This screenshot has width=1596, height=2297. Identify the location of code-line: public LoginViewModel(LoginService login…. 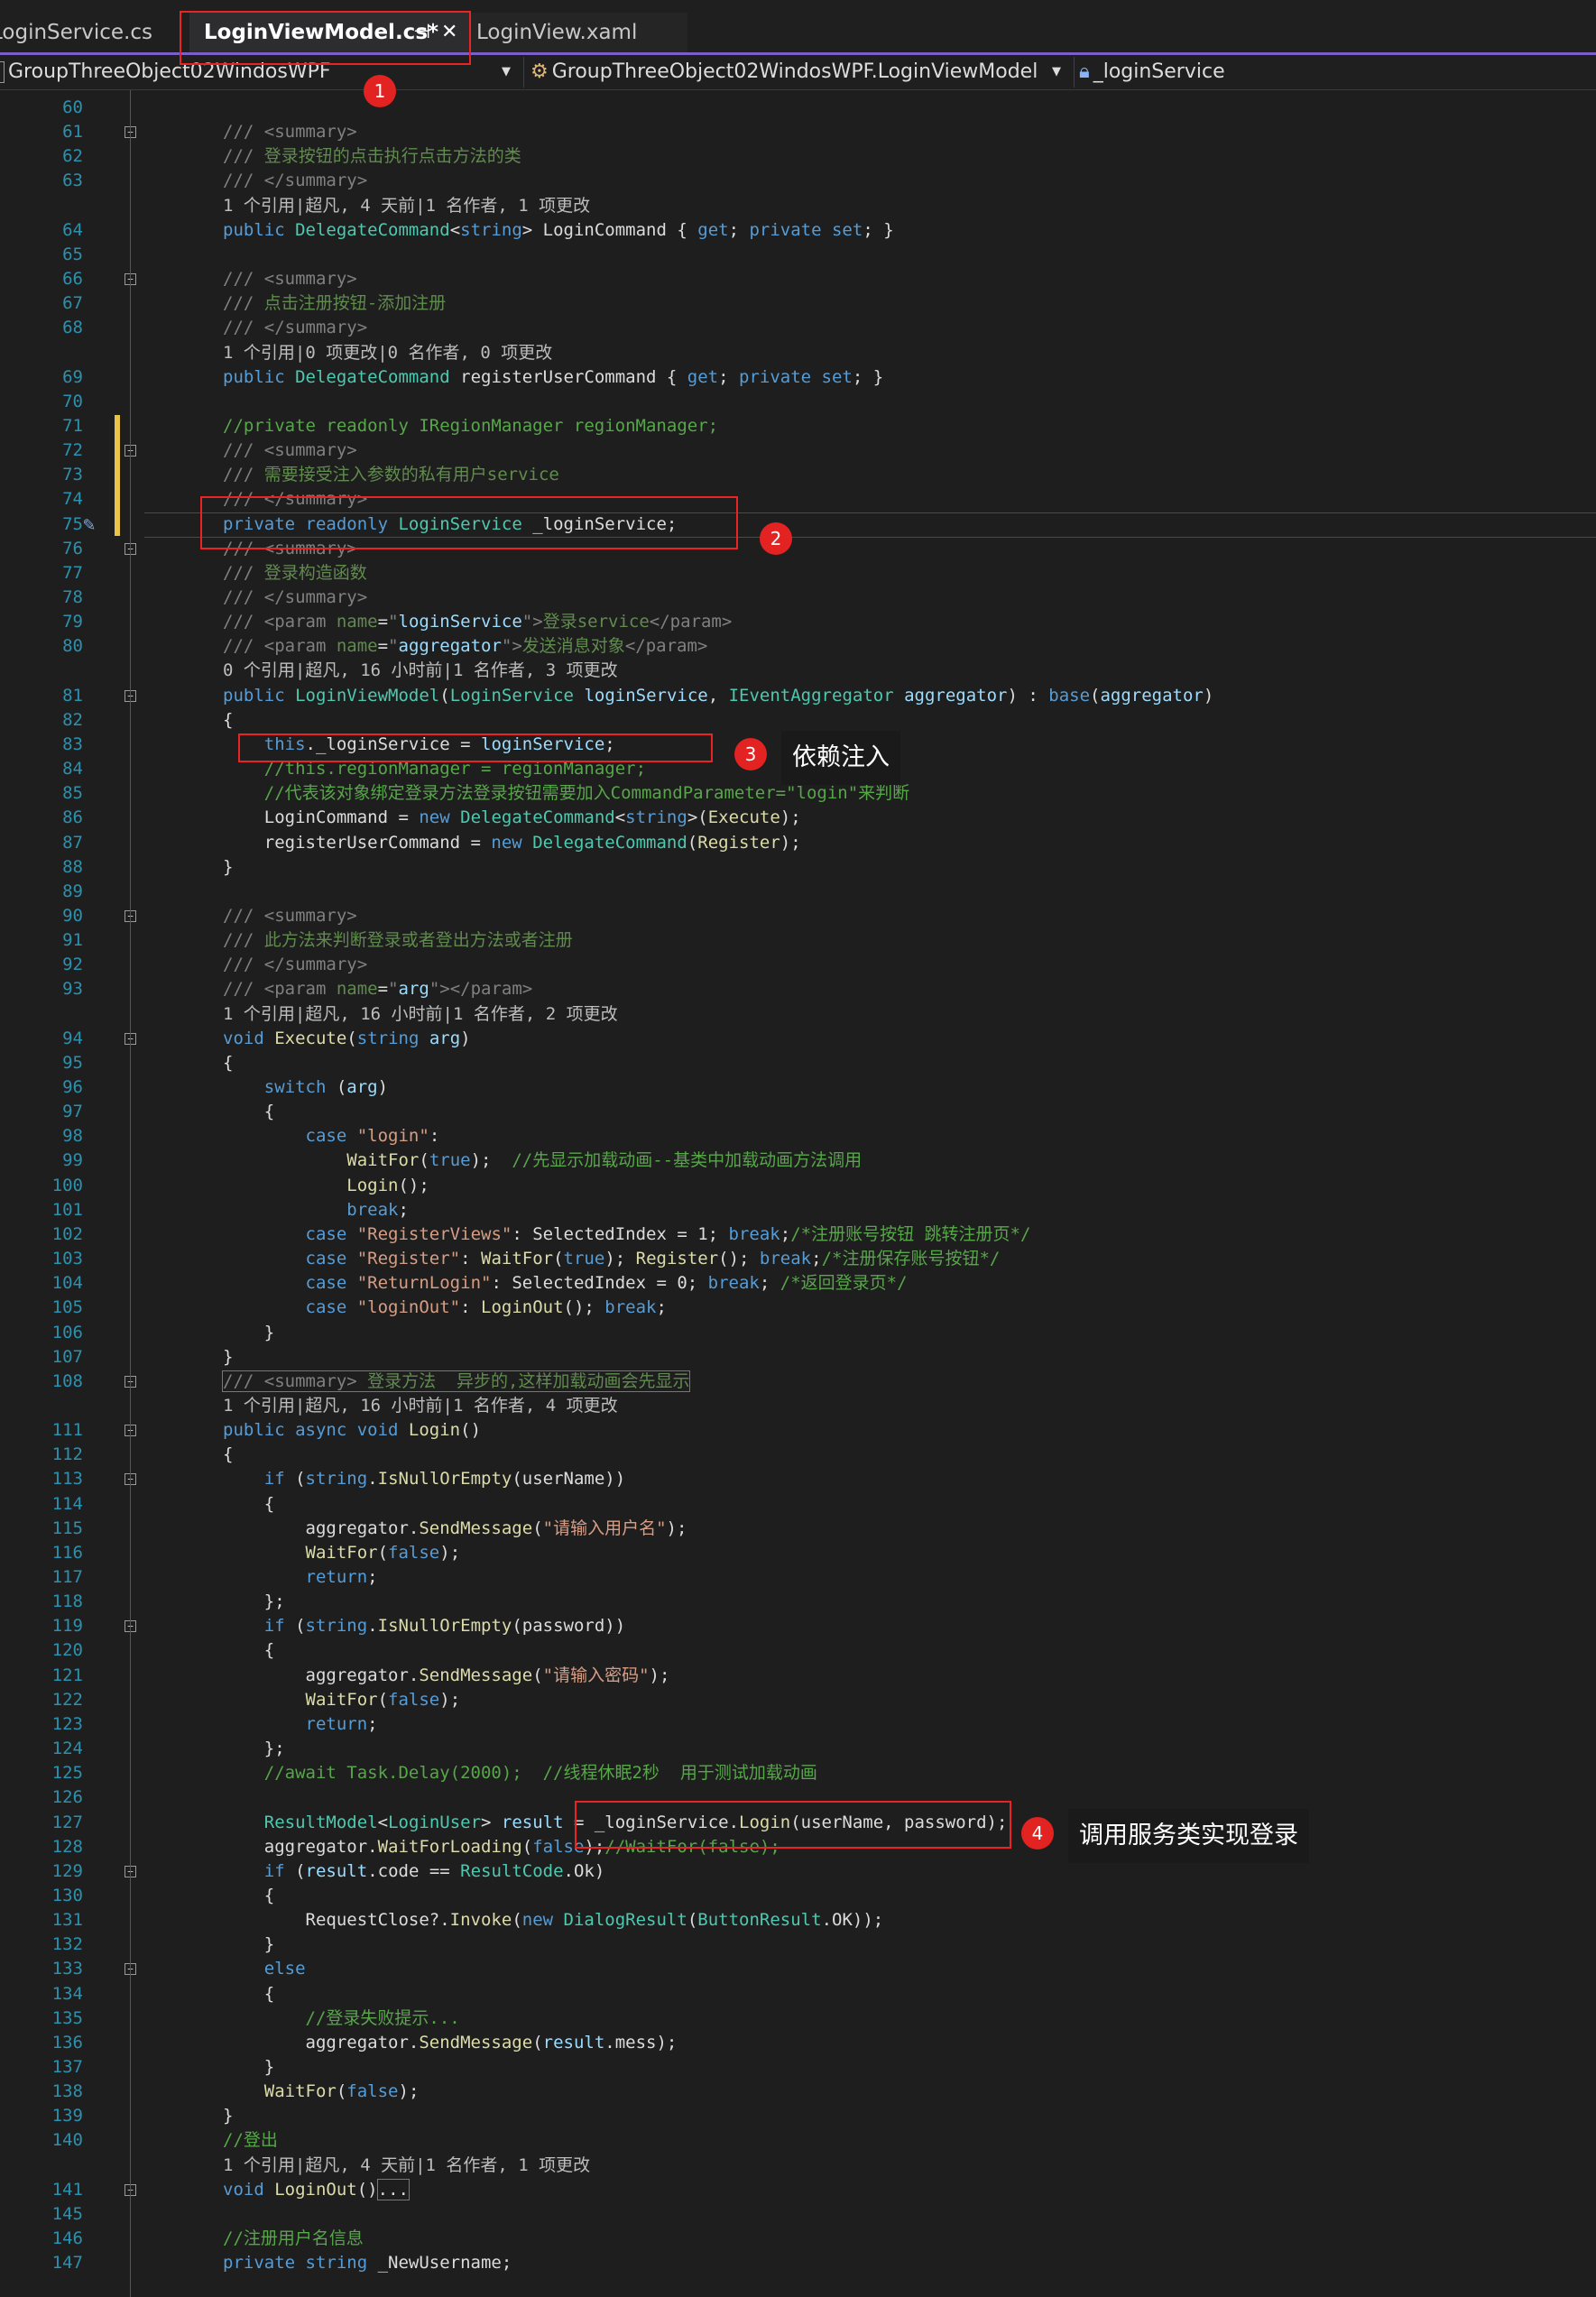
(718, 696).